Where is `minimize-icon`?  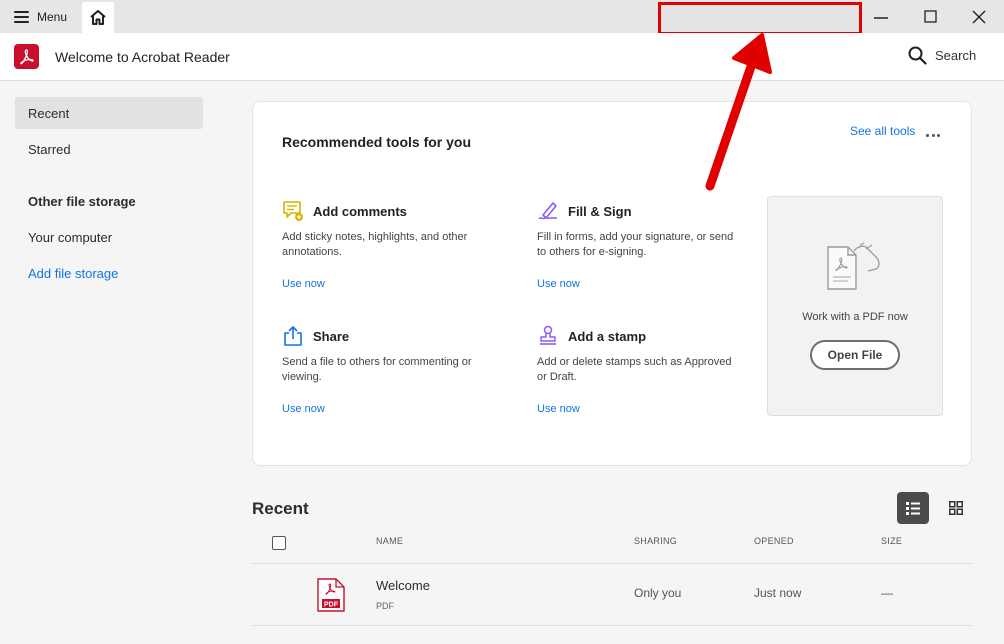
minimize-icon is located at coordinates (881, 17).